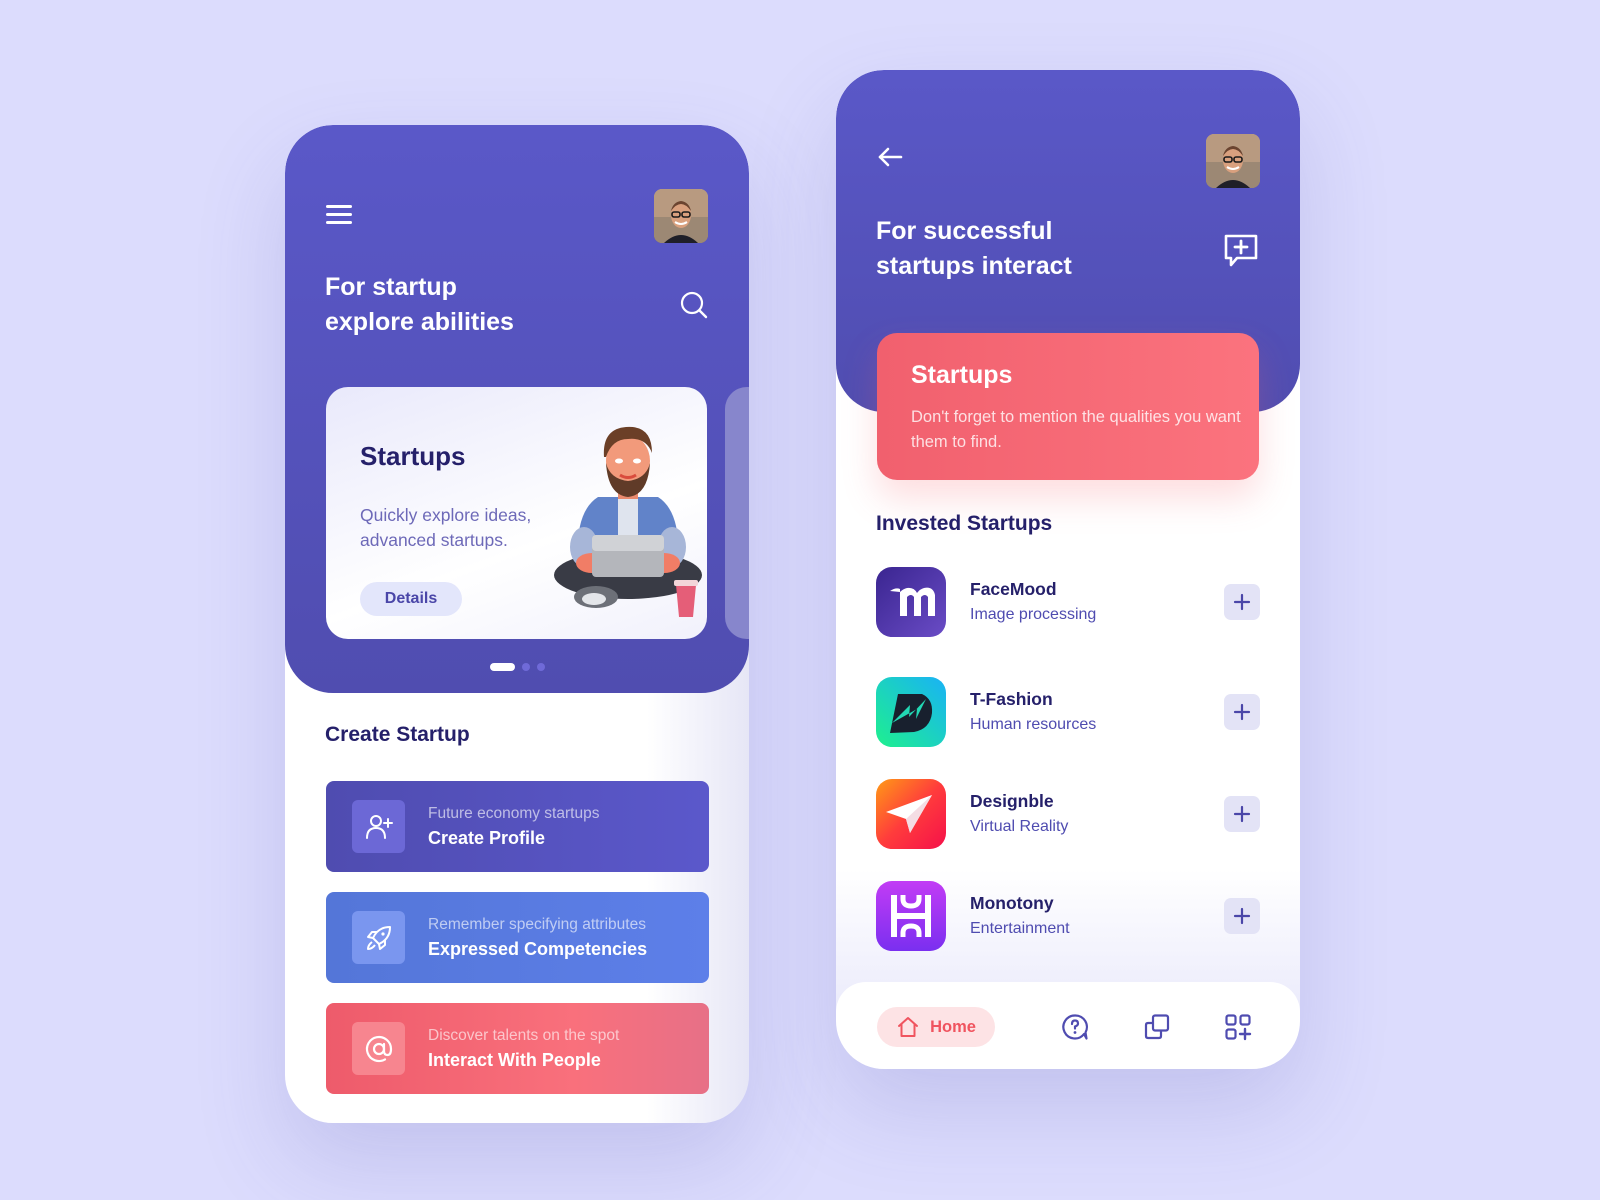  I want to click on help-chat-icon, so click(1075, 1027).